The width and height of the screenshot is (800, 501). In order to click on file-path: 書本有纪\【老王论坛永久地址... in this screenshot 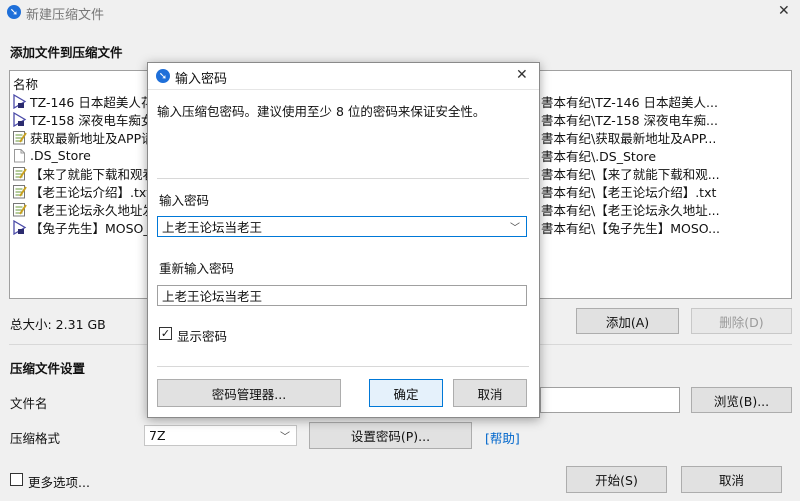, I will do `click(630, 210)`.